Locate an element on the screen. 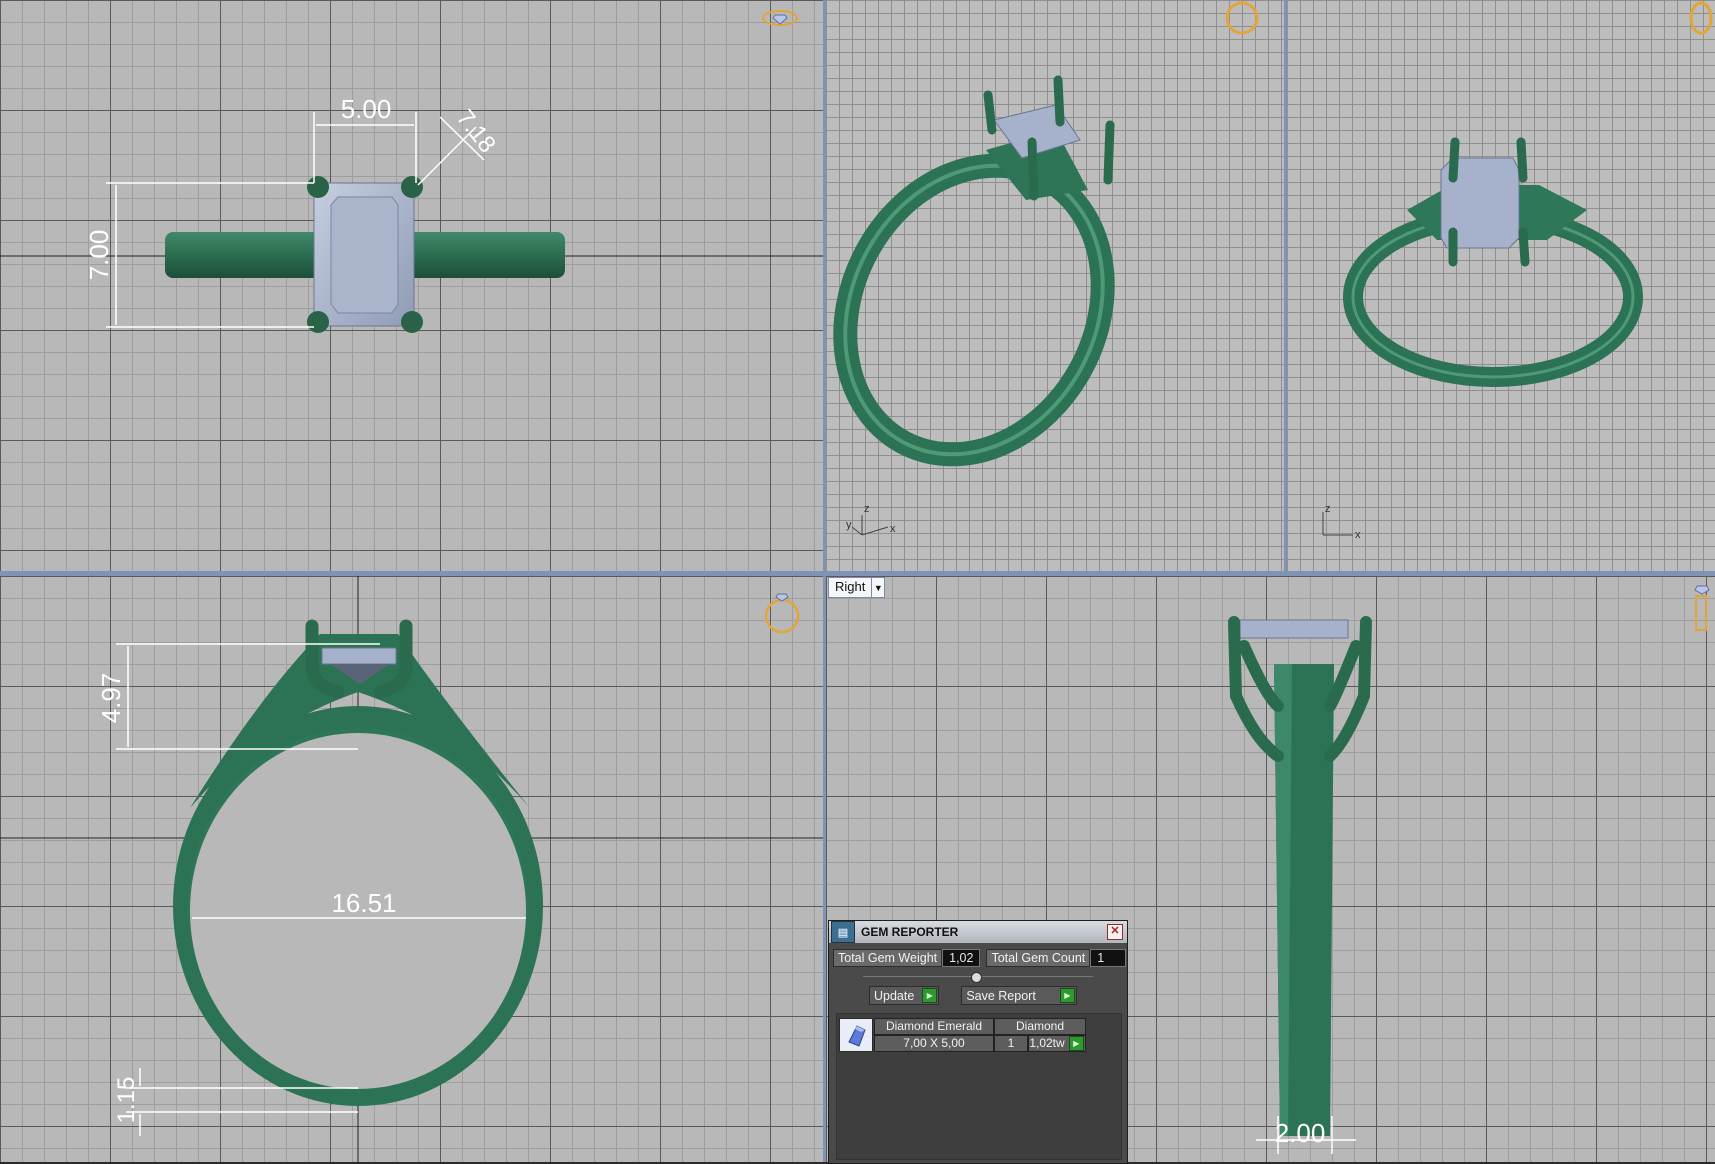 This screenshot has height=1164, width=1715. viewport-divider-horizontal is located at coordinates (857, 573).